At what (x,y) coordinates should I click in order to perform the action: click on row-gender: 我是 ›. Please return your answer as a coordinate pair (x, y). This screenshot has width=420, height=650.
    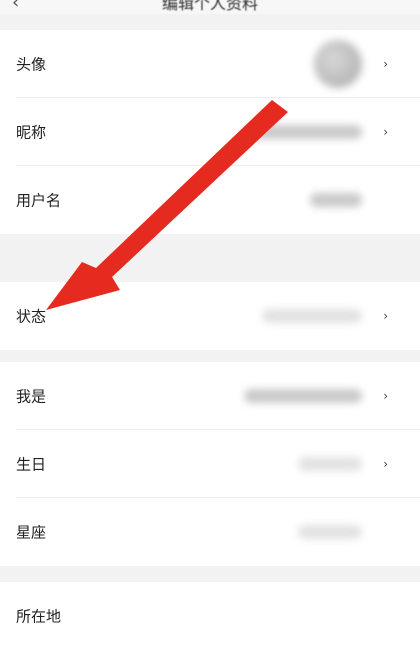
    Looking at the image, I should click on (218, 396).